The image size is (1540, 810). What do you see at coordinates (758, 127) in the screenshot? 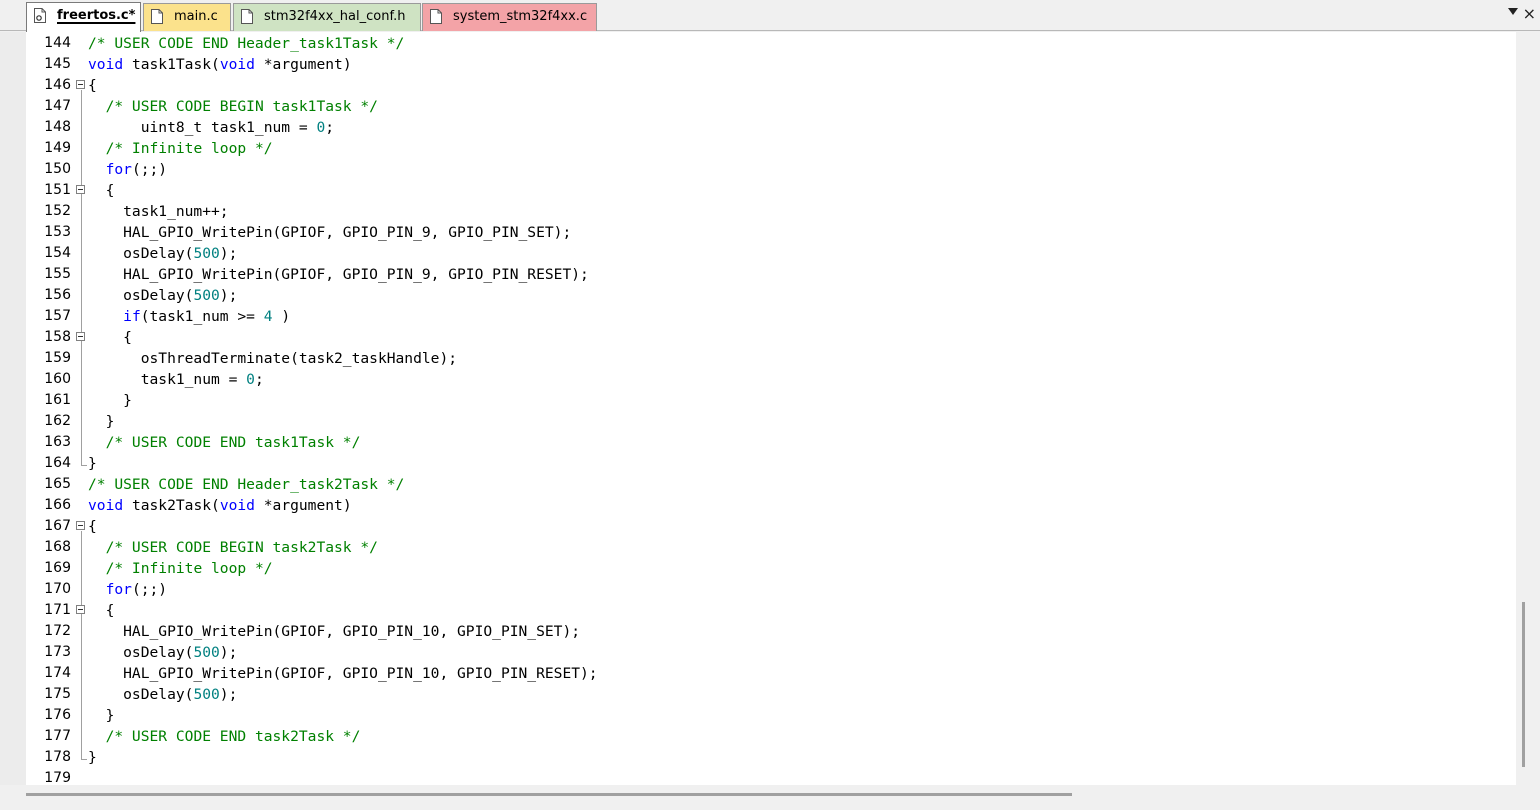
I see `code-line: 148 uint8_t task1_num = 0;` at bounding box center [758, 127].